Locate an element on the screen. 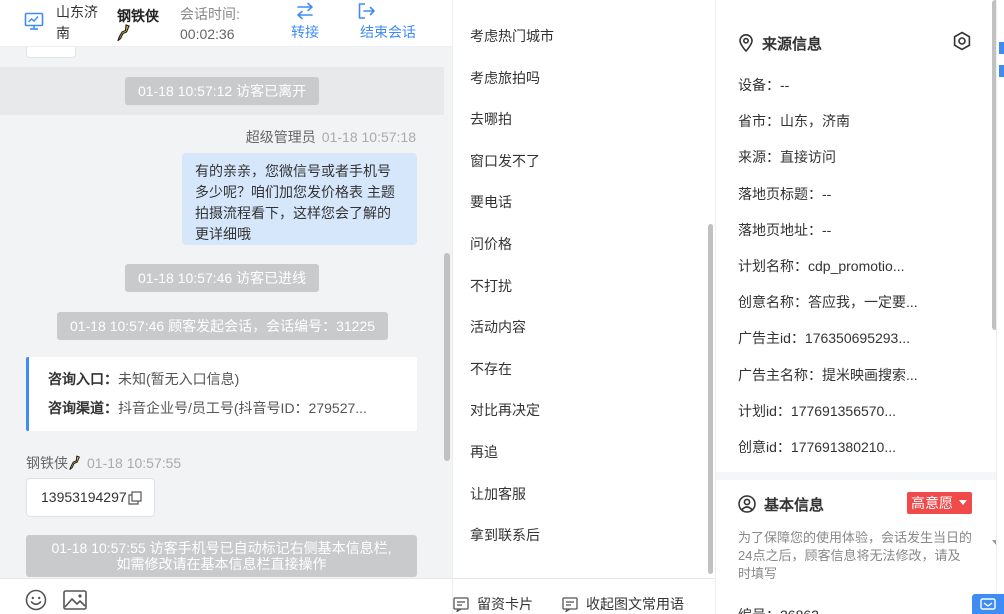  quick-reply-item: 再追 is located at coordinates (484, 452).